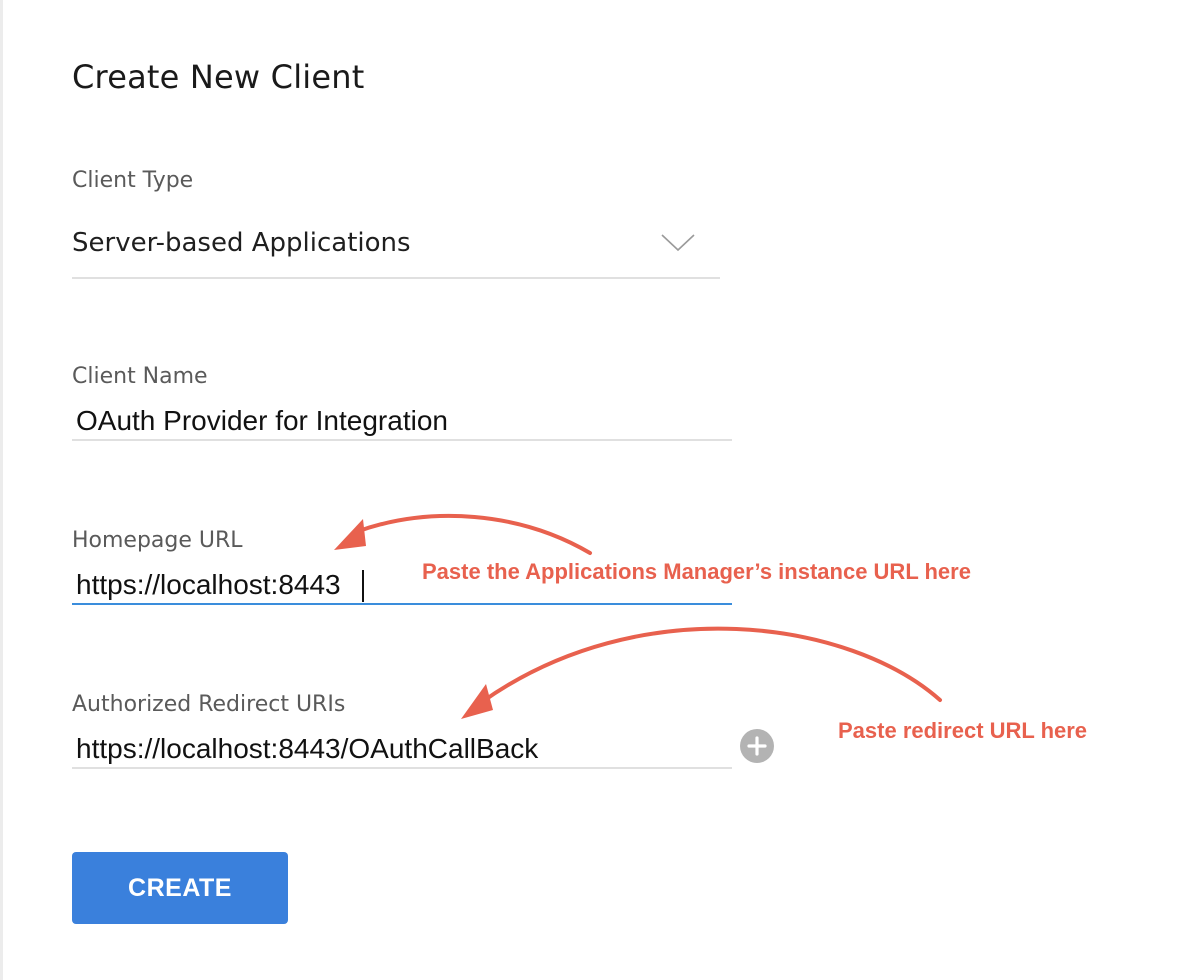  Describe the element at coordinates (180, 888) in the screenshot. I see `create-button: CREATE` at that location.